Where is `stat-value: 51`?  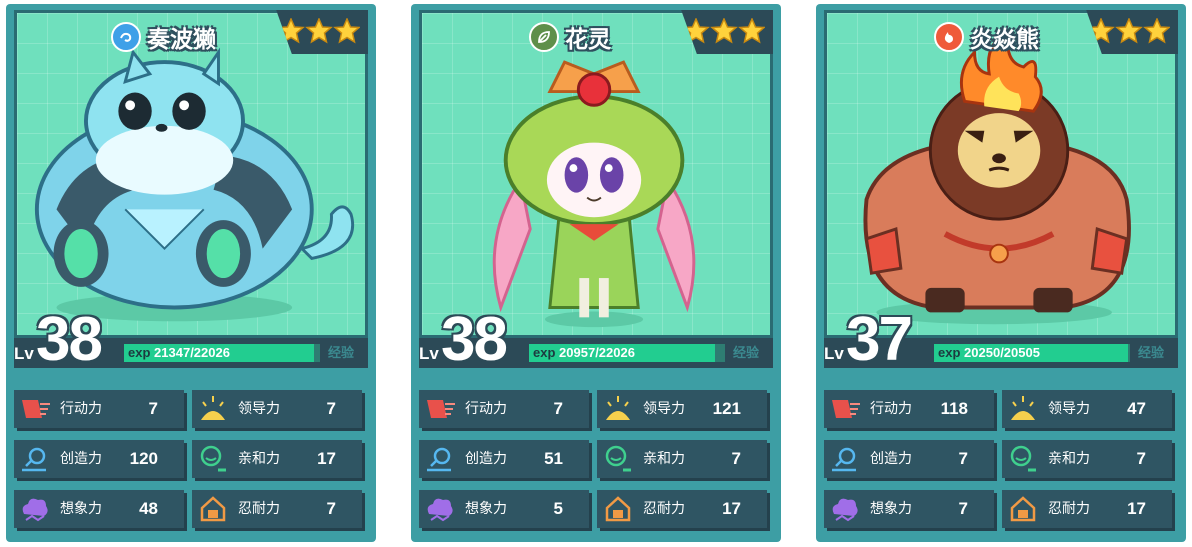
stat-value: 51 is located at coordinates (553, 458).